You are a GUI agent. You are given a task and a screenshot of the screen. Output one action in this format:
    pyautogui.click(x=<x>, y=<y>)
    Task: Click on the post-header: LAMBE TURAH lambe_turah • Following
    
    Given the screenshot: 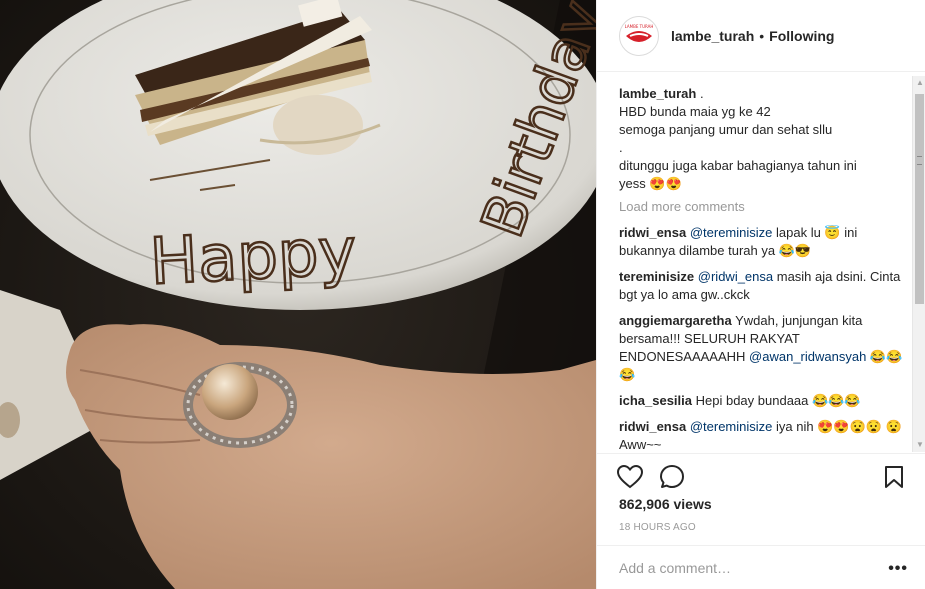 What is the action you would take?
    pyautogui.click(x=761, y=36)
    